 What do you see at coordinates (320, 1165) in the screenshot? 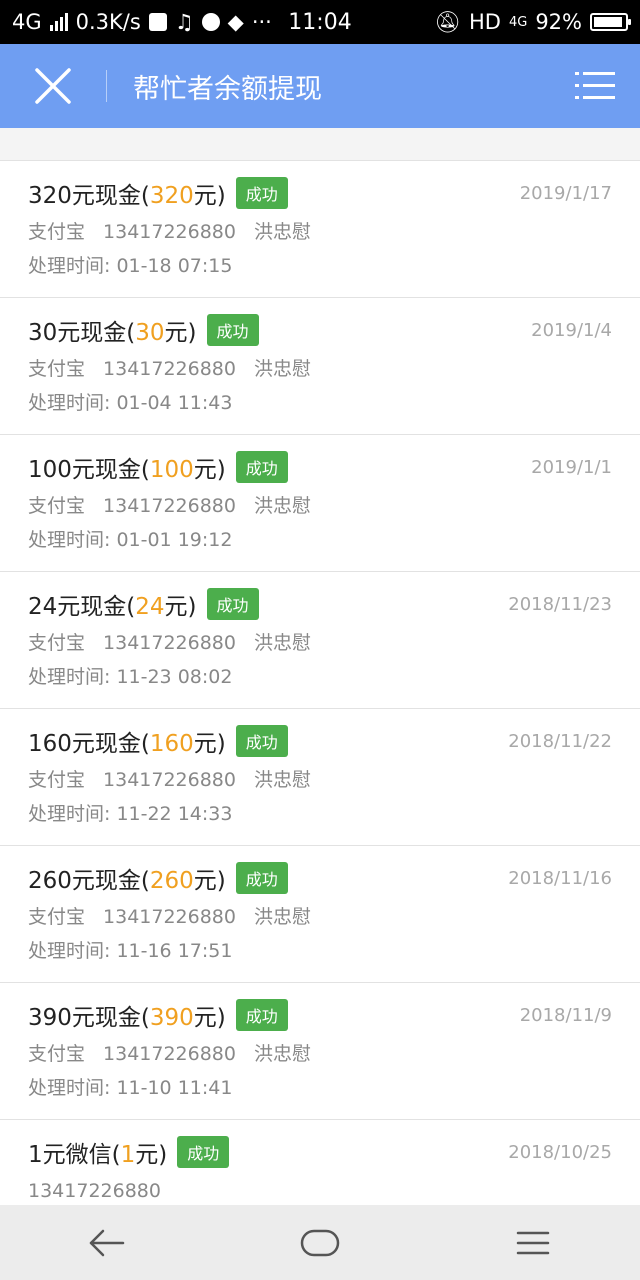
I see `withdrawal-record: 1元微信(1元) 成功 2018/10/25 13417226880` at bounding box center [320, 1165].